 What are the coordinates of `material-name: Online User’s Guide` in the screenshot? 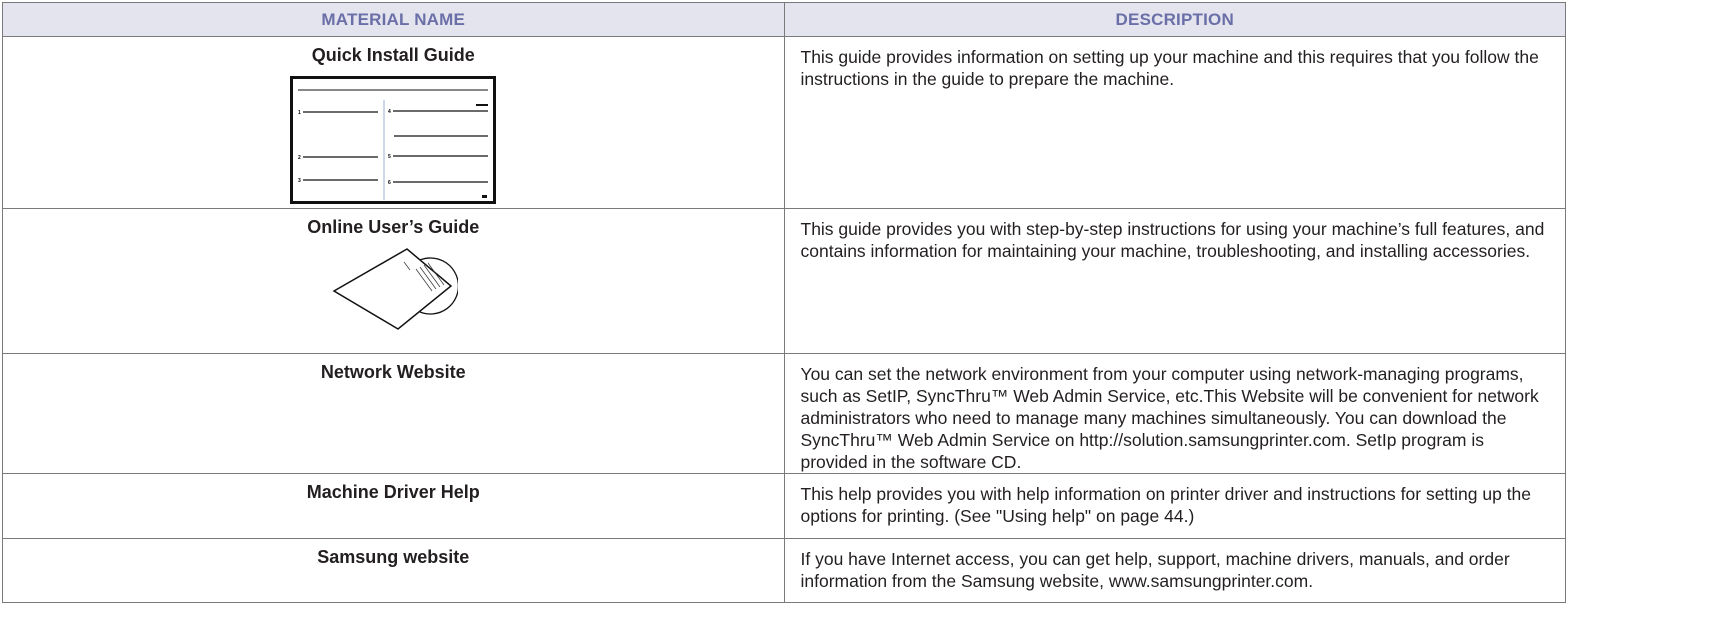 It's located at (393, 227).